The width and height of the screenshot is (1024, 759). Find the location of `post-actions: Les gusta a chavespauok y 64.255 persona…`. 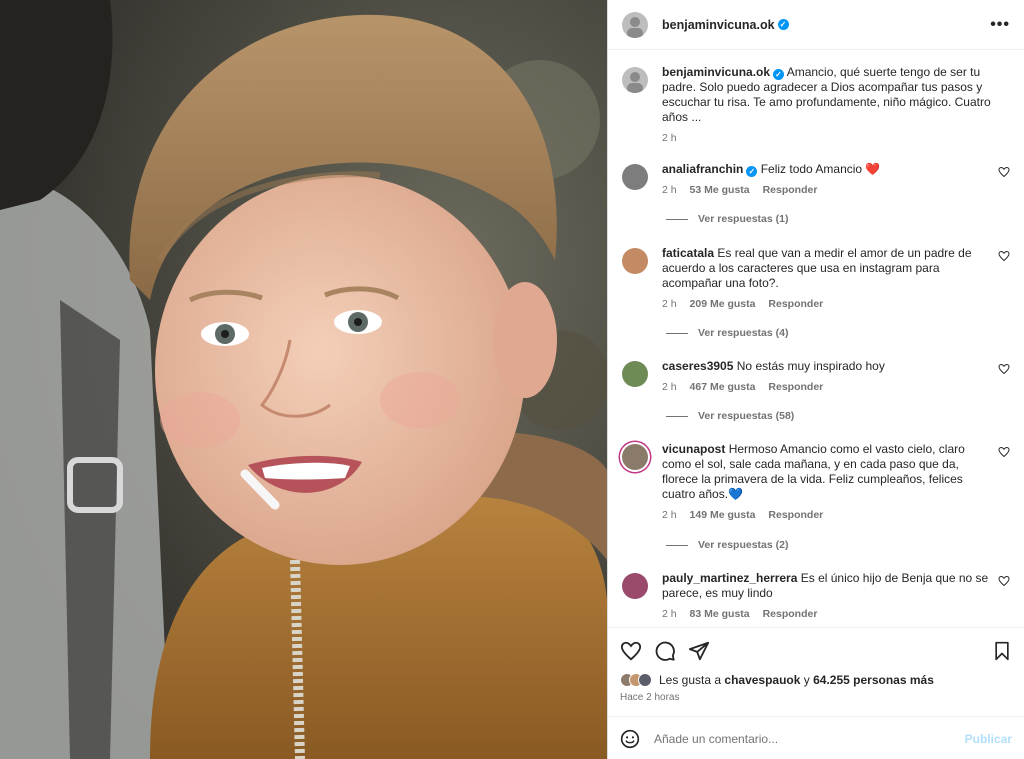

post-actions: Les gusta a chavespauok y 64.255 persona… is located at coordinates (816, 693).